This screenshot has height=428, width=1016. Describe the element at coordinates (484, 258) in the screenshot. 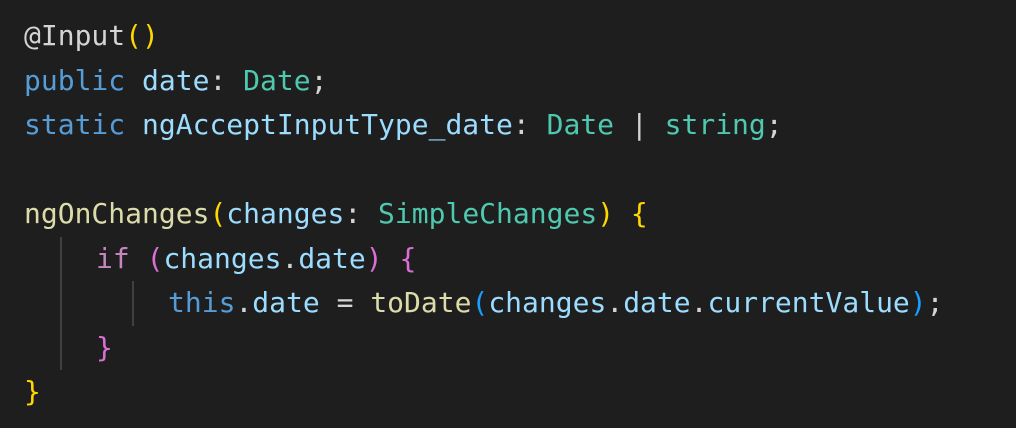

I see `code-line-6: if (changes.date) {` at that location.